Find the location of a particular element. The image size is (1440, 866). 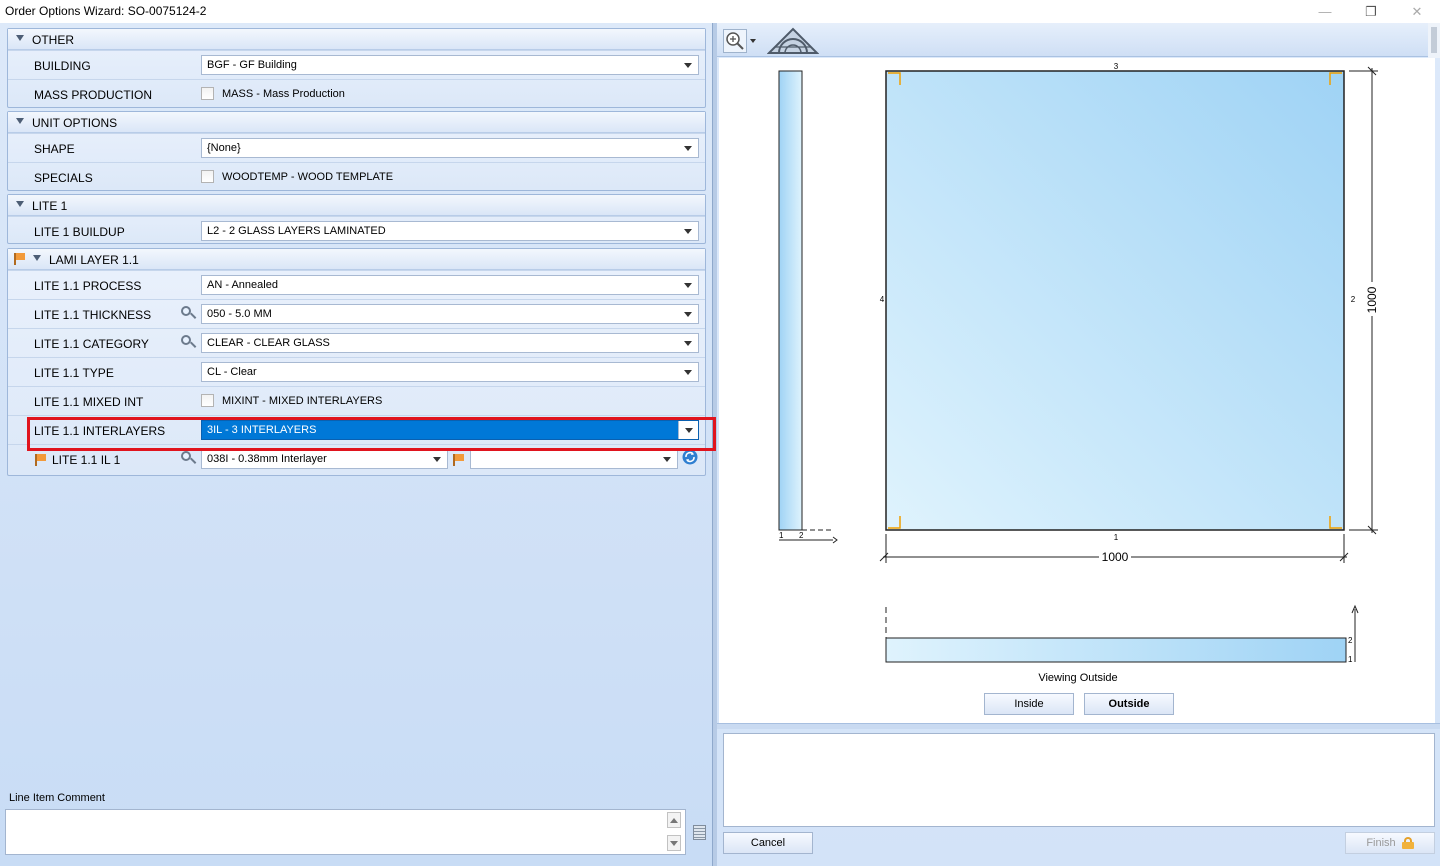

inside-button: Inside is located at coordinates (1029, 704).